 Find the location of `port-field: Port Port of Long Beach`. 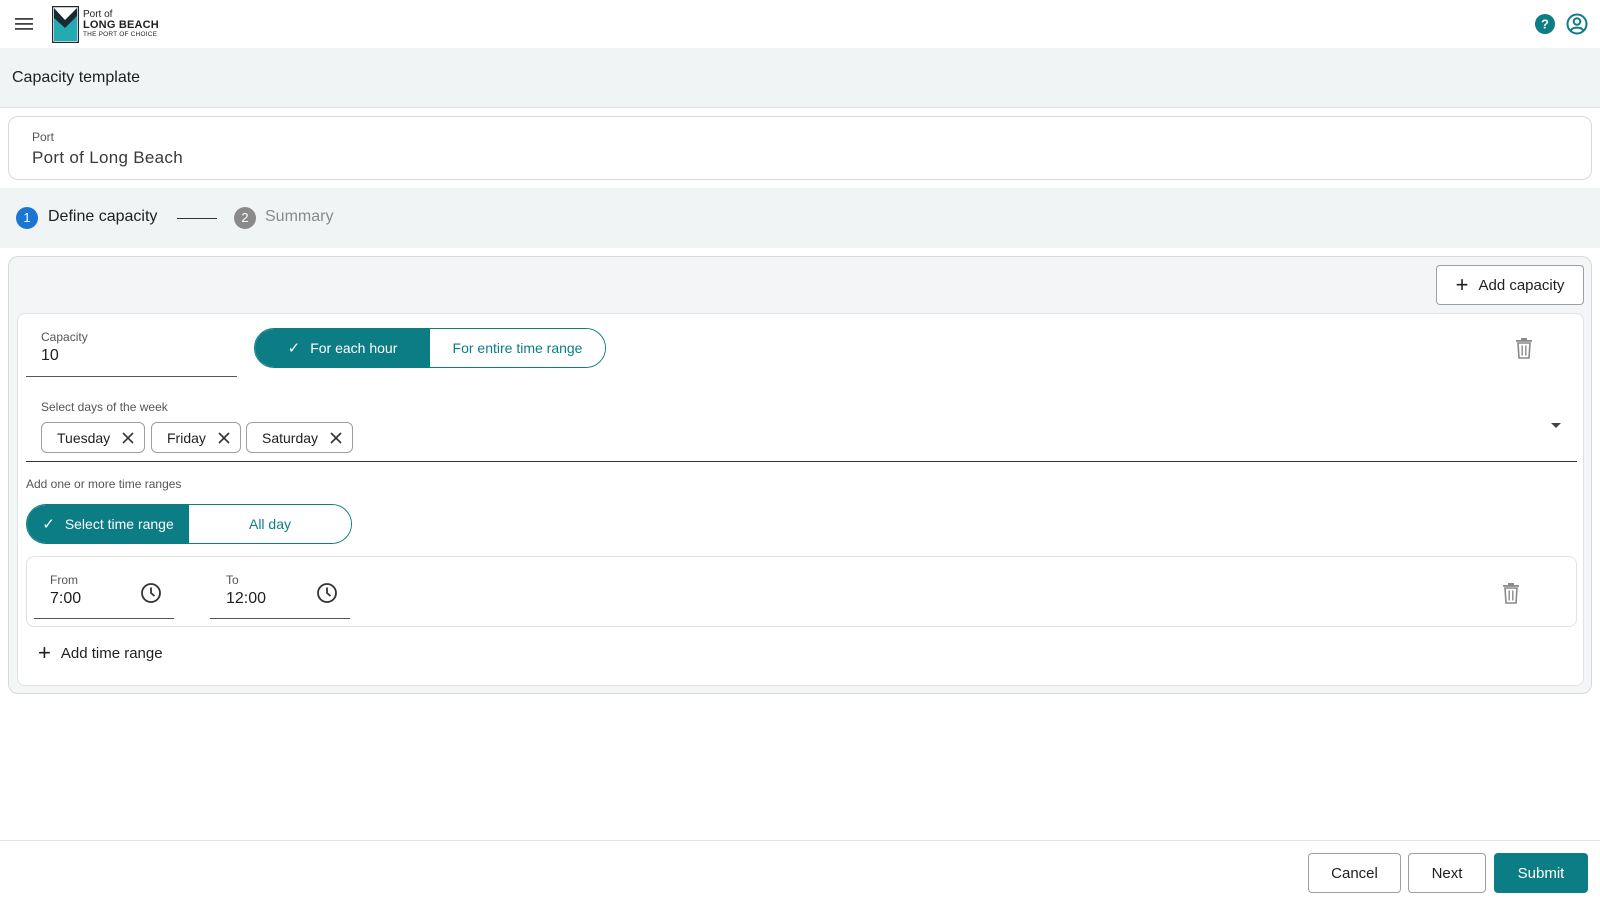

port-field: Port Port of Long Beach is located at coordinates (800, 148).